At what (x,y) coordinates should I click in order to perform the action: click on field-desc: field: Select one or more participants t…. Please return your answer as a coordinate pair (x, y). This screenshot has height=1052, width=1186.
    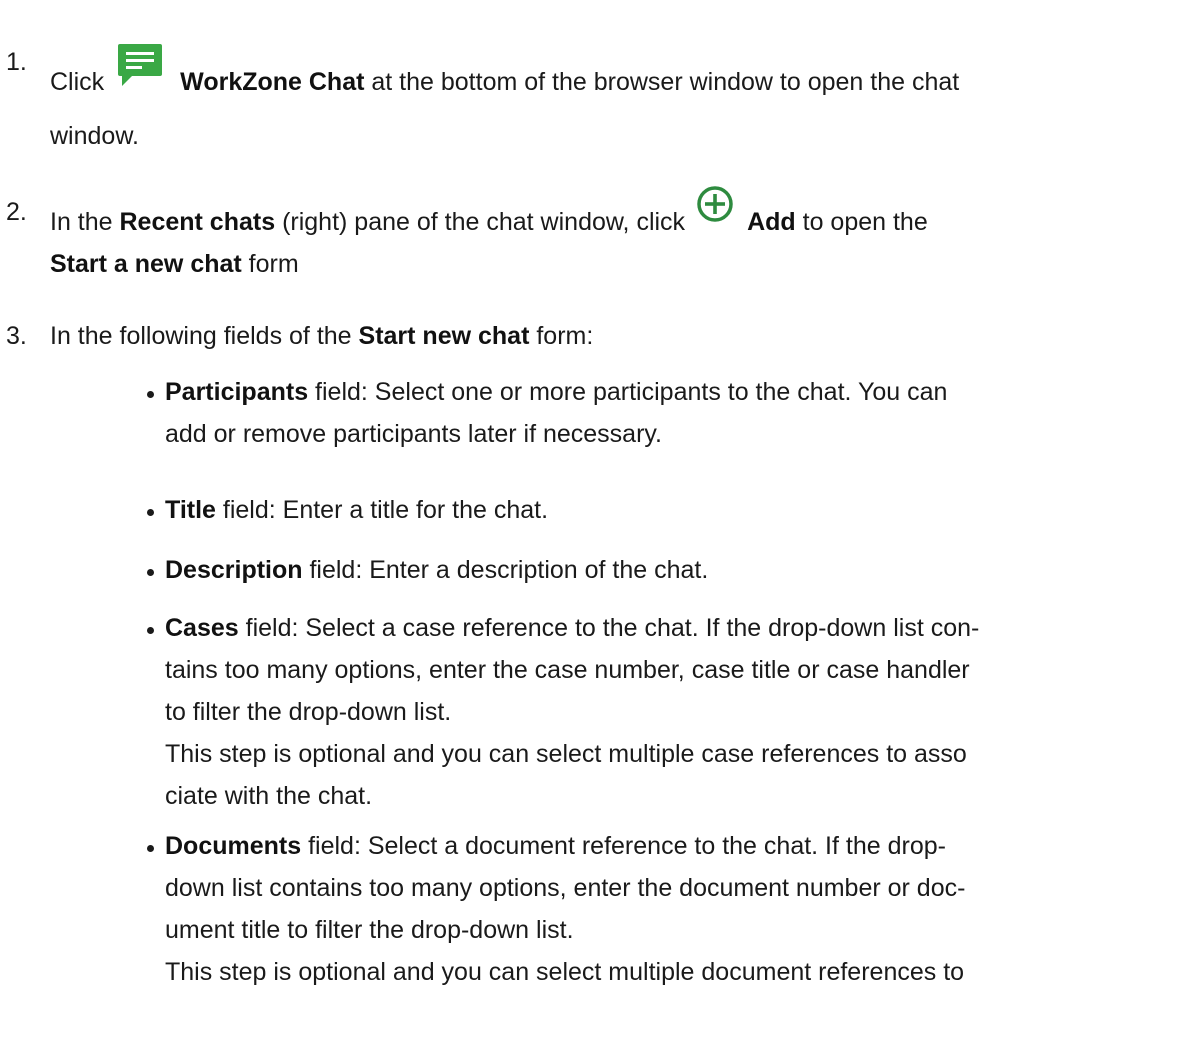
    Looking at the image, I should click on (628, 392).